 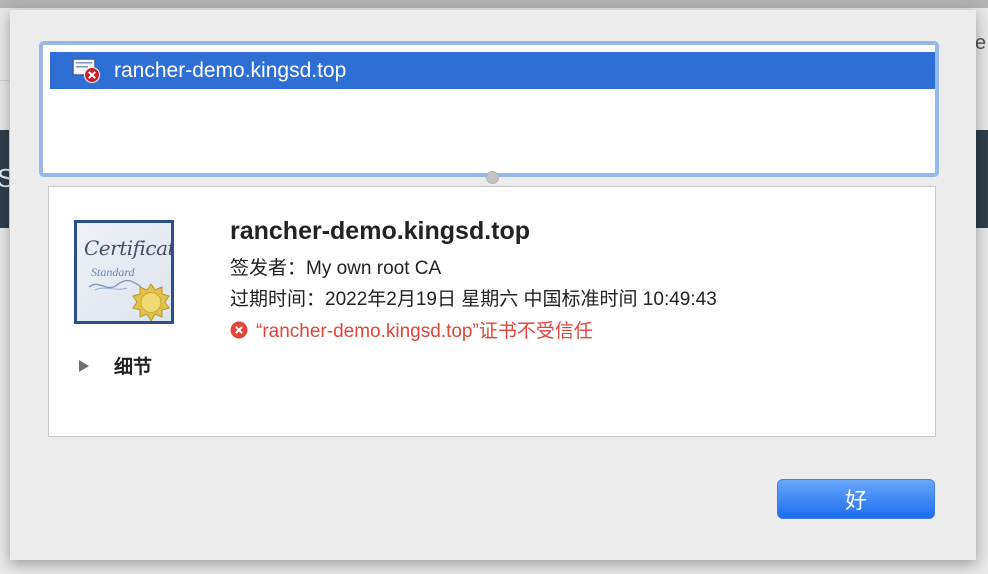 I want to click on certificate-image: Certificate Standard, so click(x=124, y=272).